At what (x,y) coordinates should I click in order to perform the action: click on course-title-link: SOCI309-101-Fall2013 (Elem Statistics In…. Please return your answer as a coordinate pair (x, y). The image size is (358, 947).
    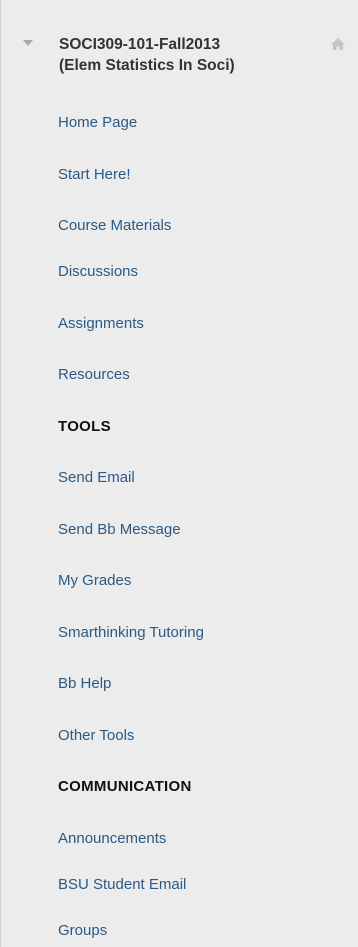
    Looking at the image, I should click on (147, 55).